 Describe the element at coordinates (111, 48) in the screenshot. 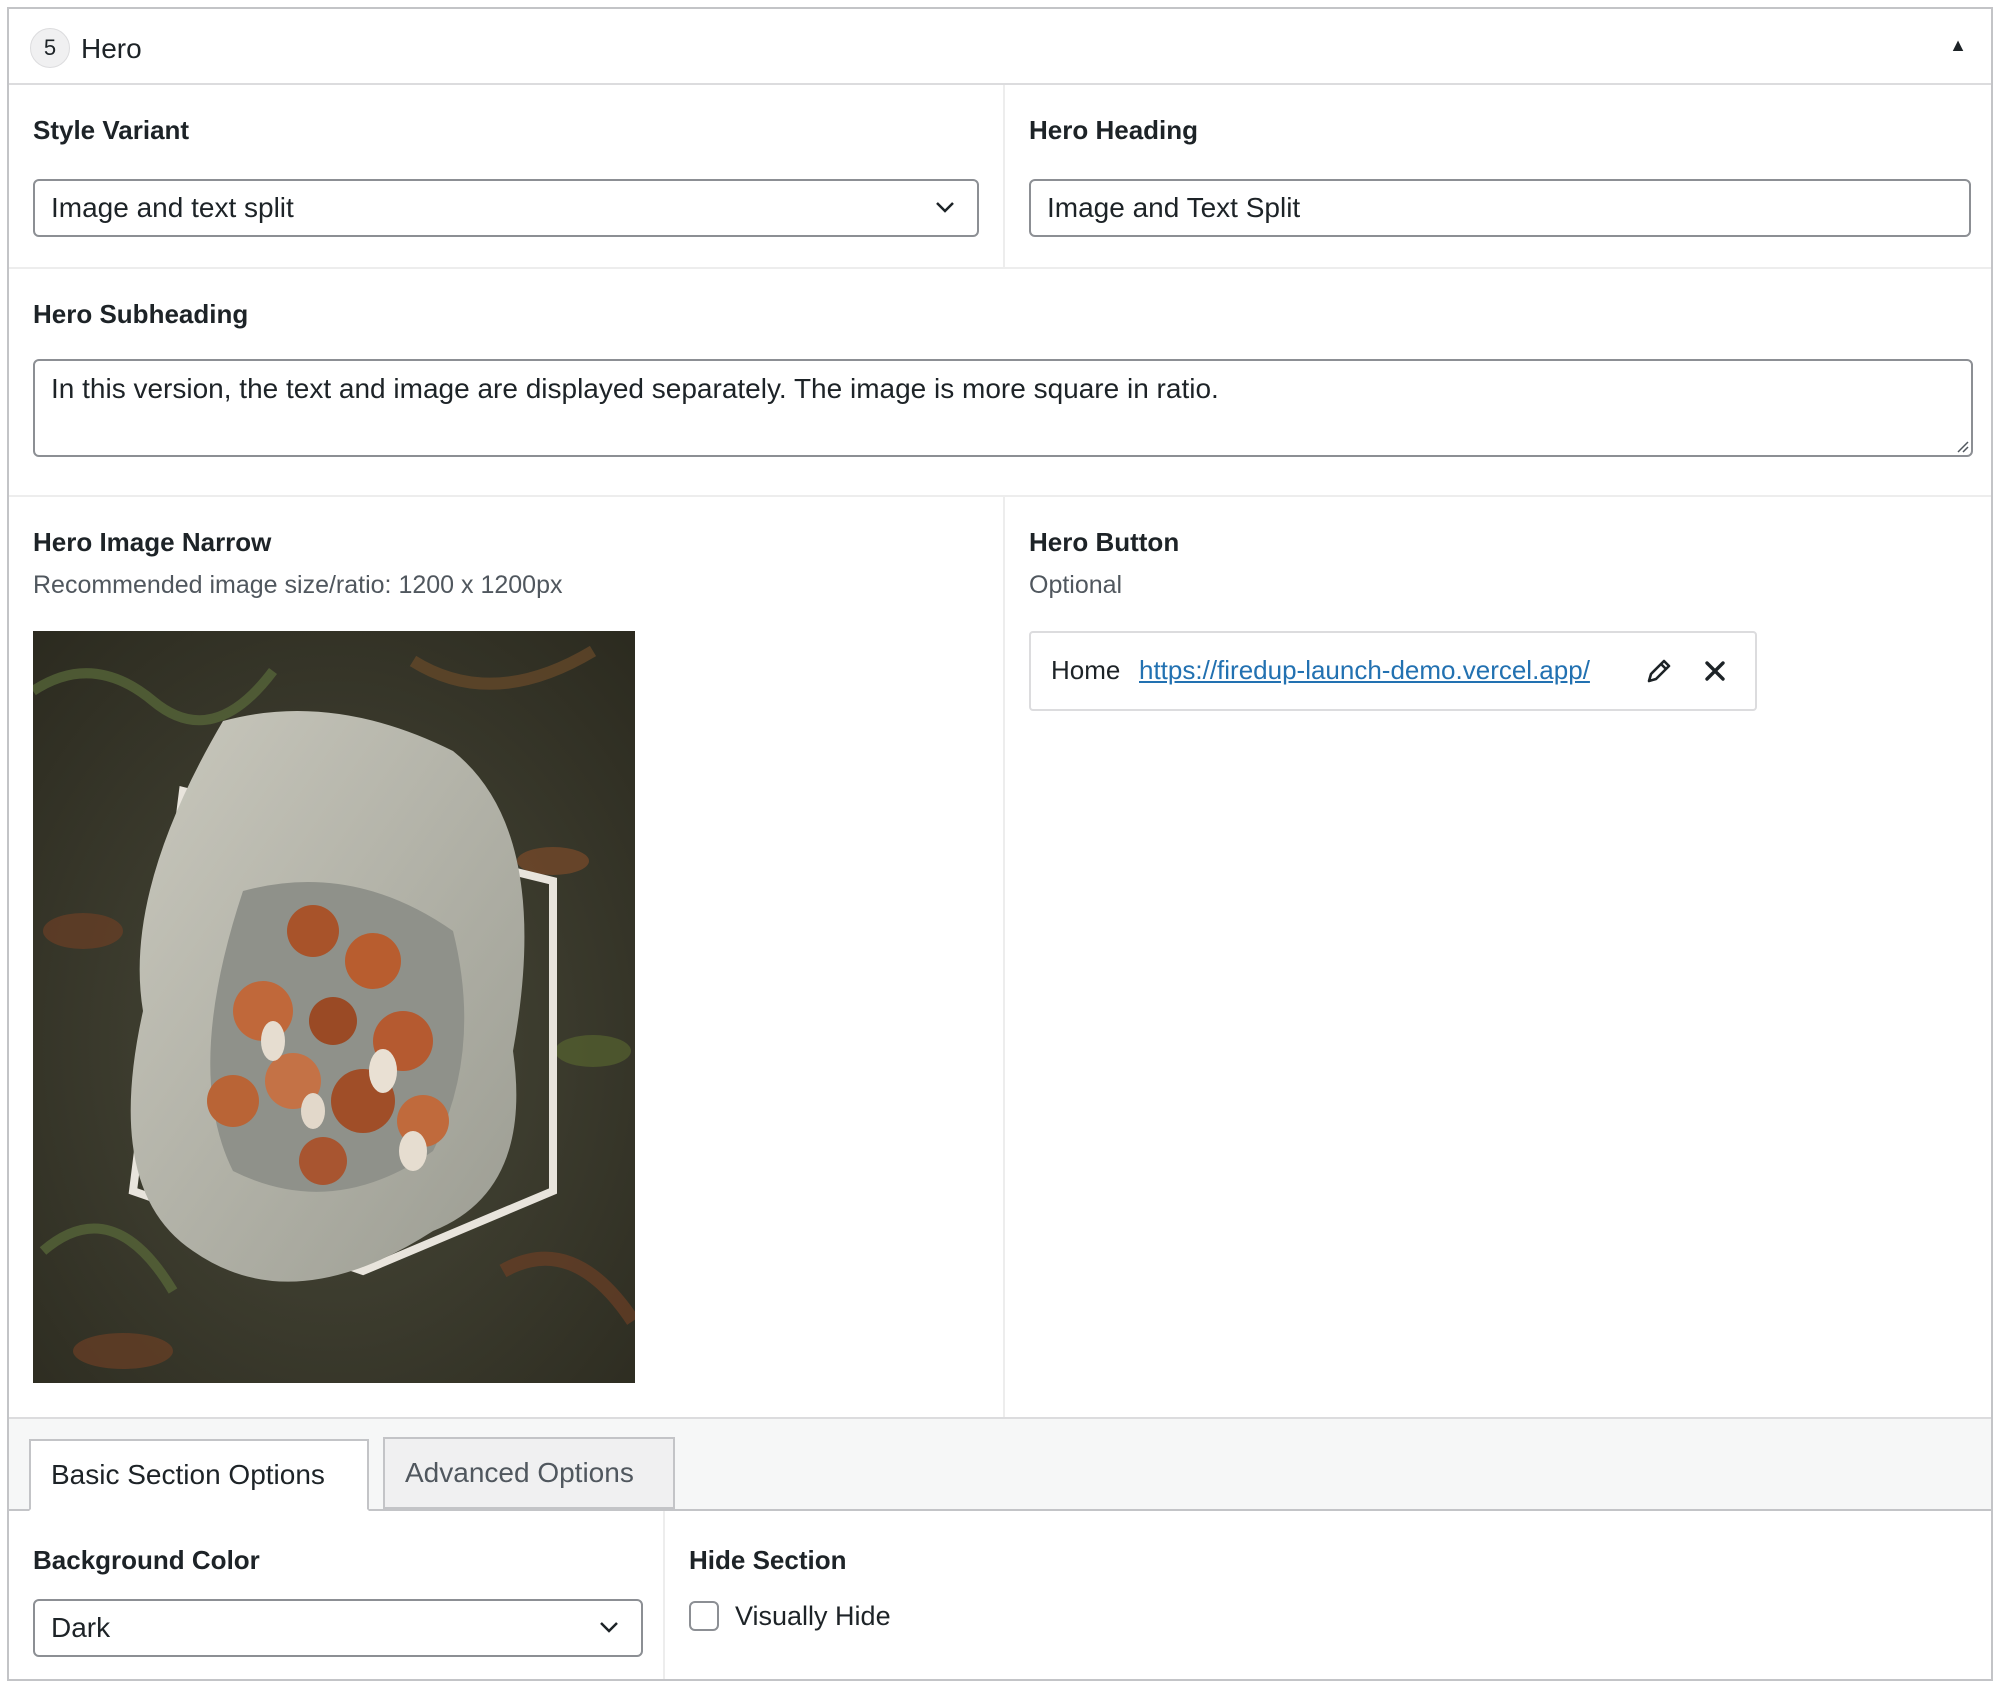

I see `section-title: Hero` at that location.